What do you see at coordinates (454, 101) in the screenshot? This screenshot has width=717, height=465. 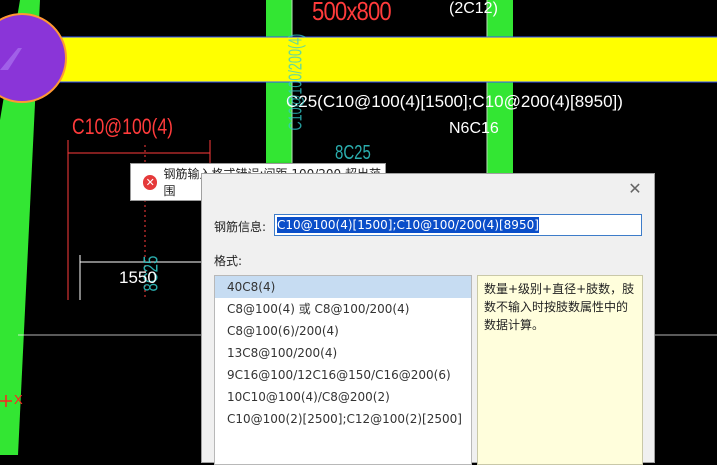 I see `stirrup-label-main: C25(C10@100(4)[1500];C10@200(4)[8950])` at bounding box center [454, 101].